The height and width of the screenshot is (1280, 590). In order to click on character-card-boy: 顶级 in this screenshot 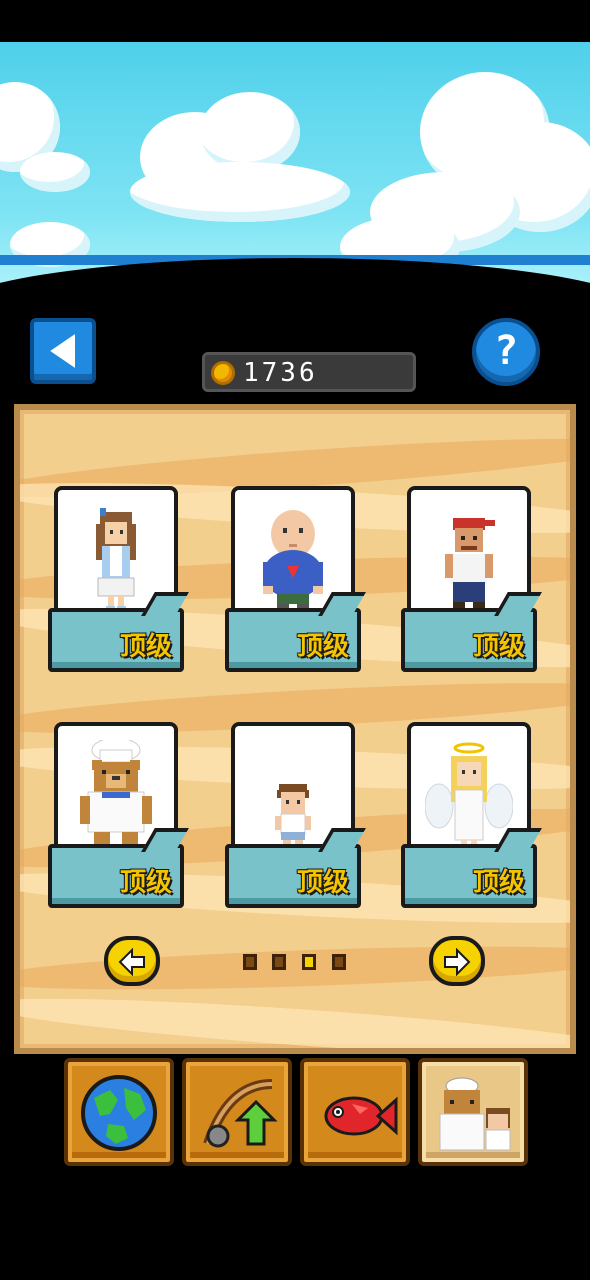, I will do `click(293, 817)`.